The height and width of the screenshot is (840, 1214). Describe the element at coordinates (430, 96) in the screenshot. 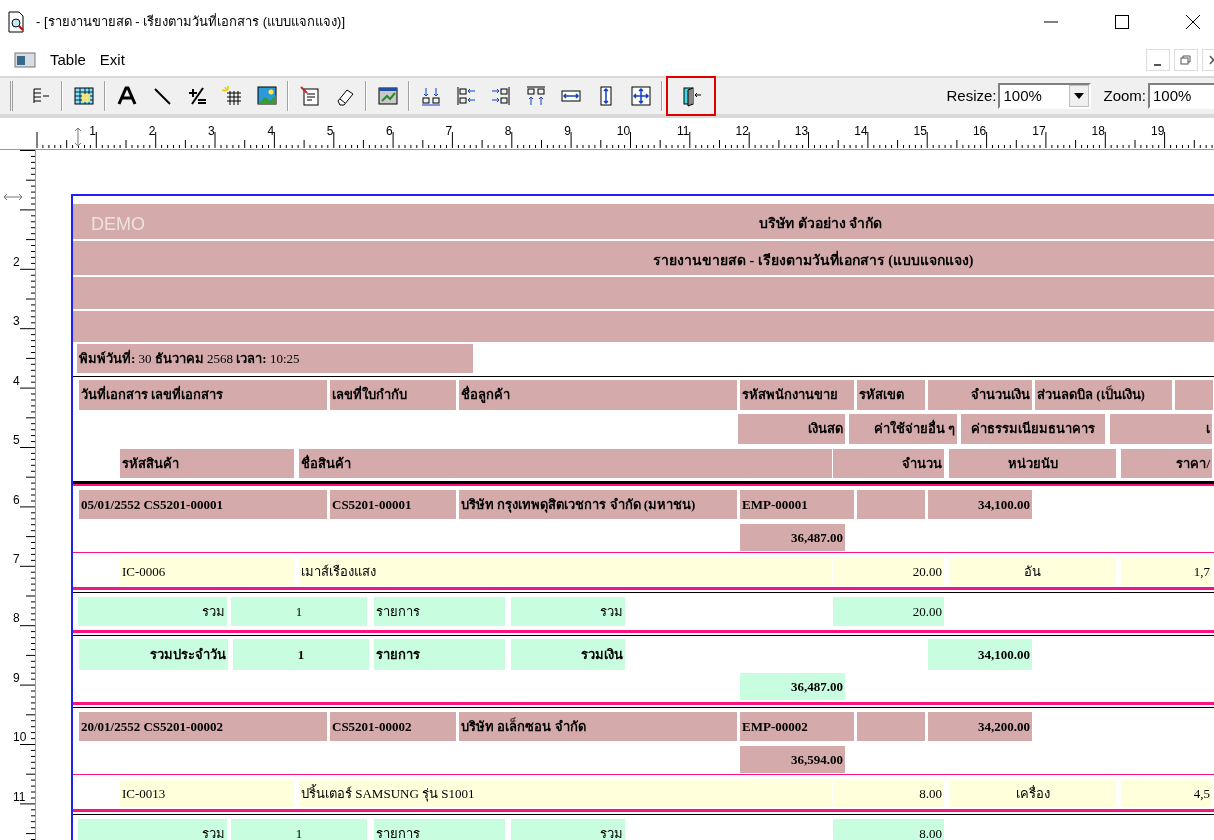

I see `align-bottom-icon` at that location.